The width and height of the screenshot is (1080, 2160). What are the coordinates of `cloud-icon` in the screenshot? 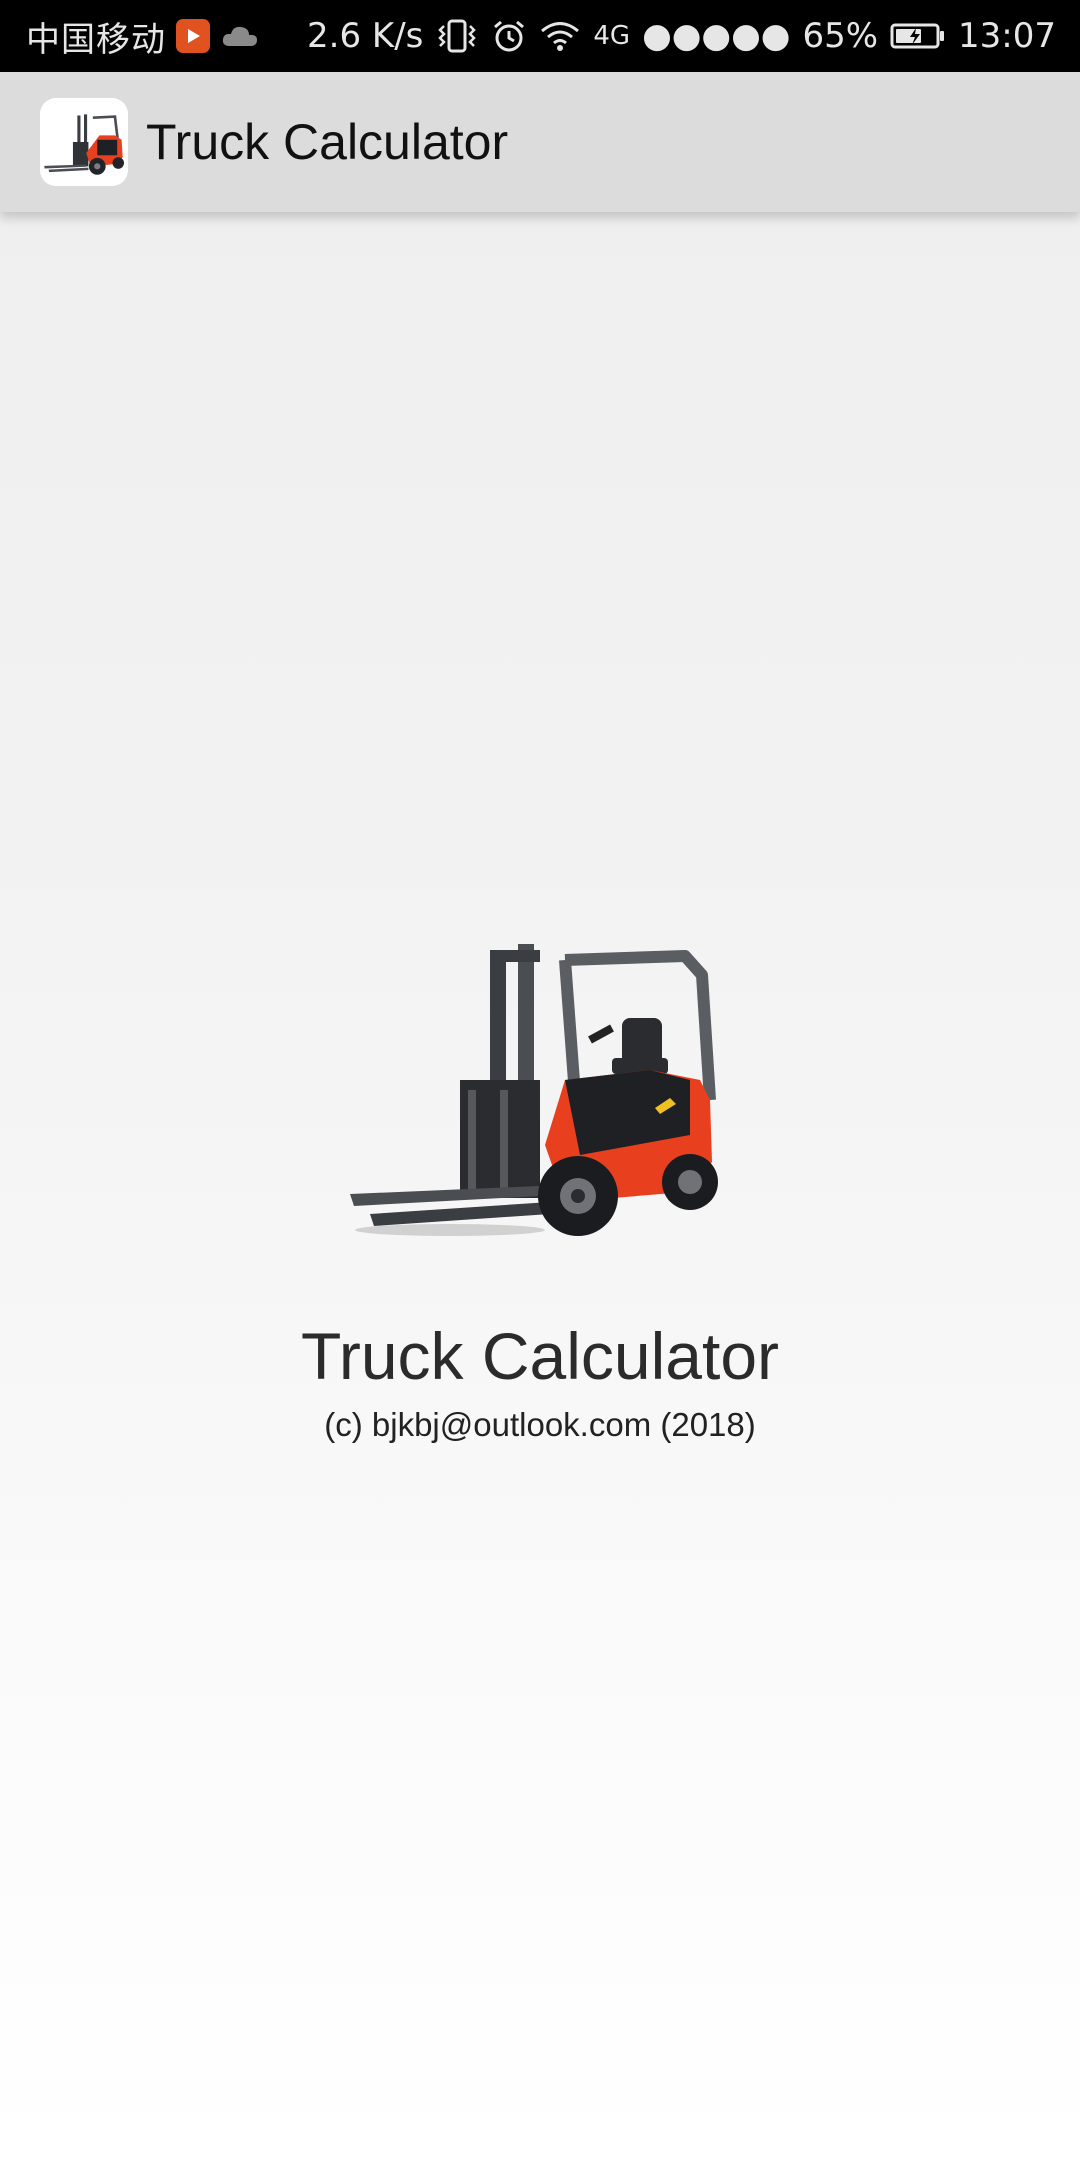 It's located at (240, 36).